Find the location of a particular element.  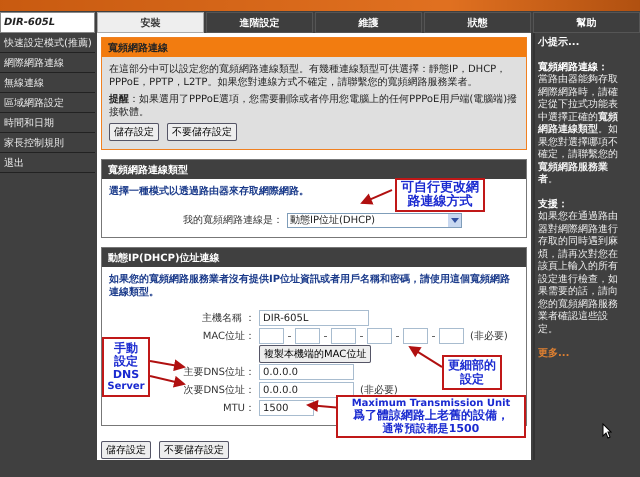

section-title: 寬頻網路連線類型 is located at coordinates (314, 170).